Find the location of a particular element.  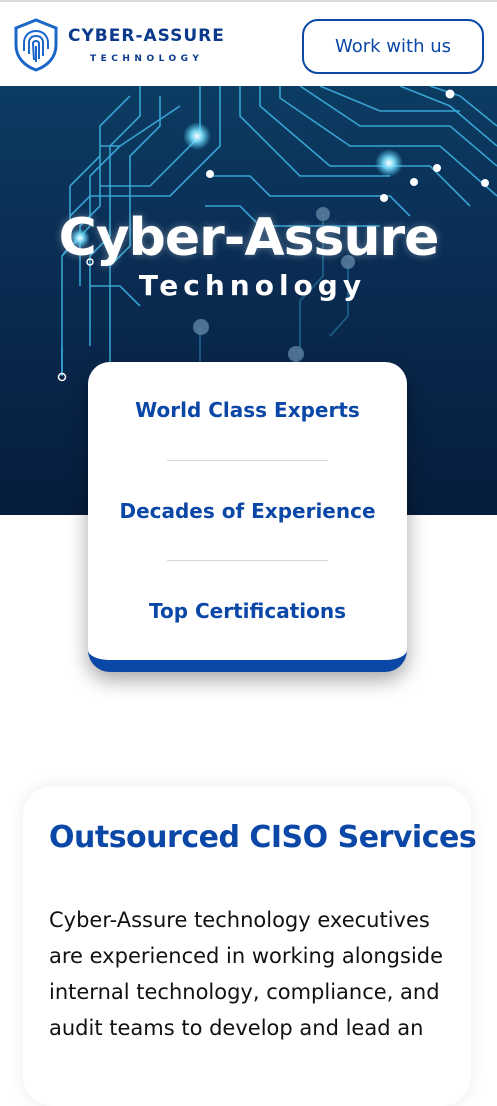

site-header: CYBER-ASSURE TECHNOLOGY Work with us is located at coordinates (248, 43).